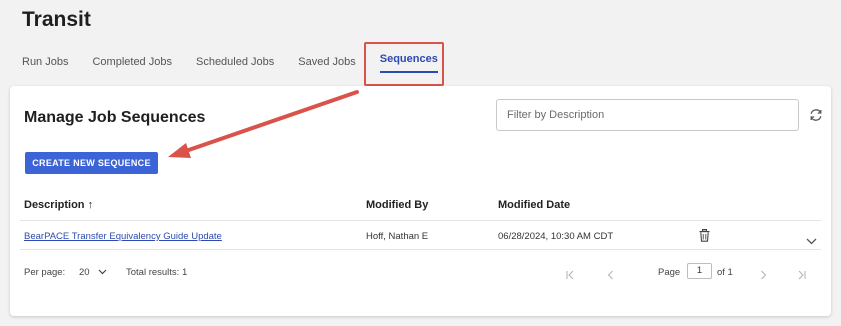  Describe the element at coordinates (326, 62) in the screenshot. I see `tab-saved-jobs: Saved Jobs` at that location.